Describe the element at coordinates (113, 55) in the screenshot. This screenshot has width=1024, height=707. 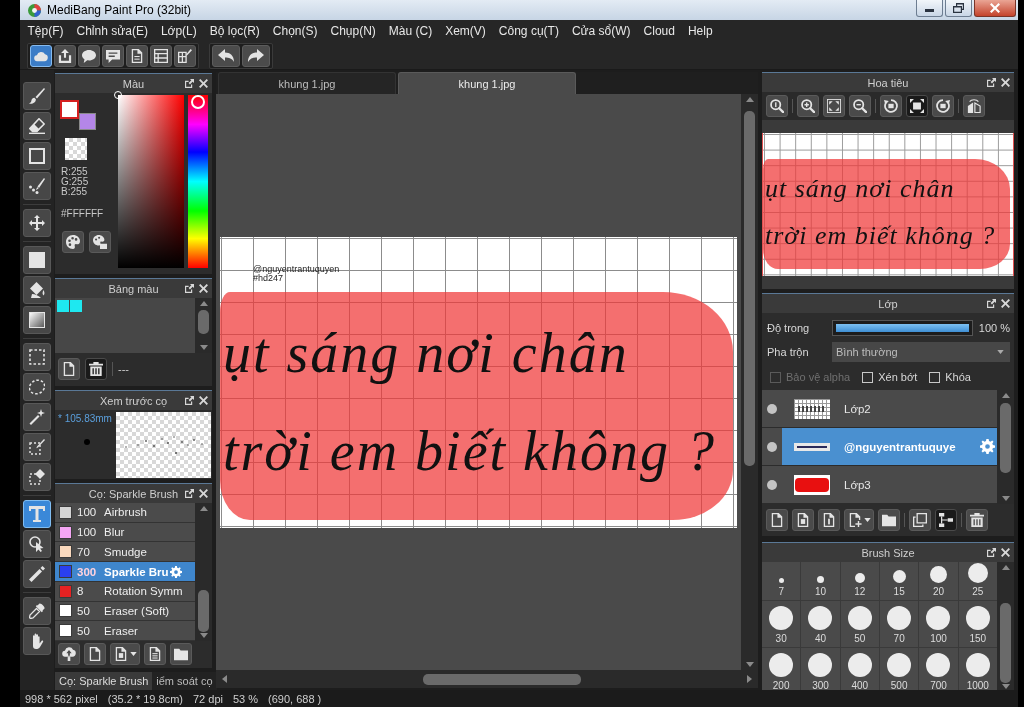
I see `message-button` at that location.